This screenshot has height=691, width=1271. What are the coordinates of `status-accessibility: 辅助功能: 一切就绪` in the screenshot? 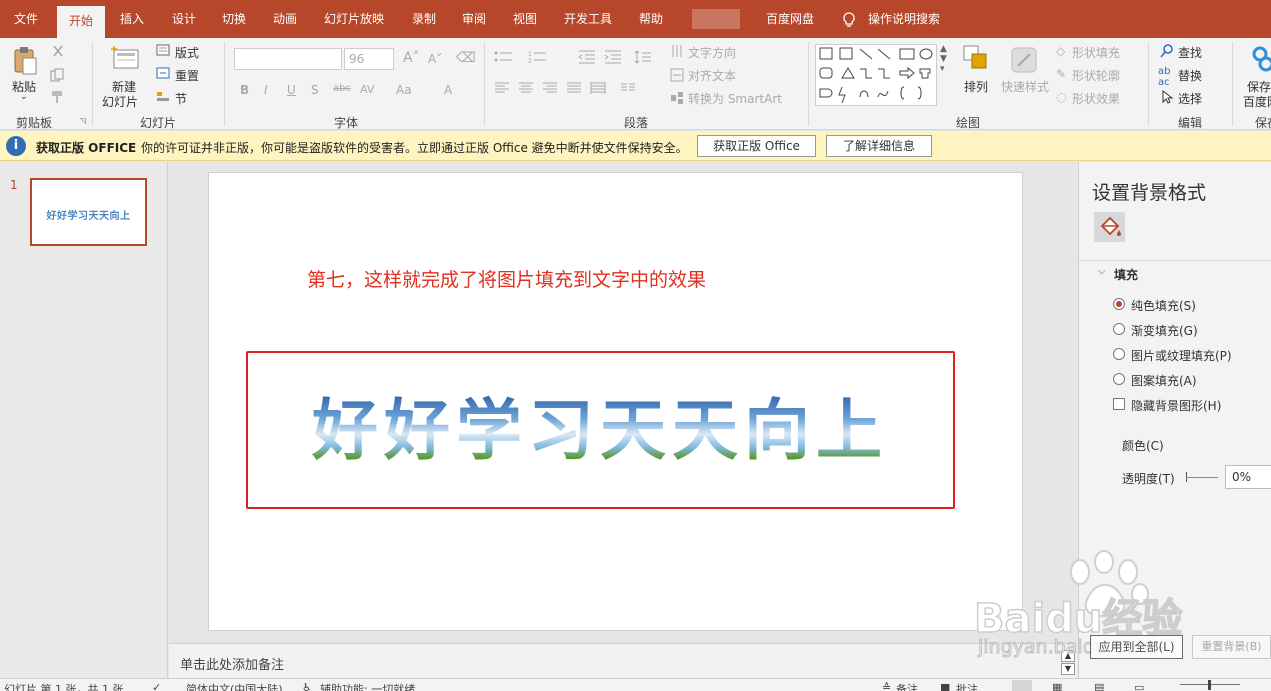 It's located at (367, 686).